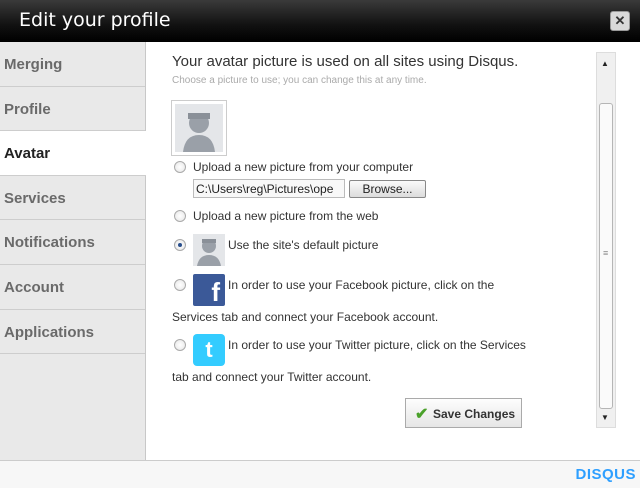 This screenshot has width=640, height=488. I want to click on sidebar-item-profile: Profile, so click(72, 109).